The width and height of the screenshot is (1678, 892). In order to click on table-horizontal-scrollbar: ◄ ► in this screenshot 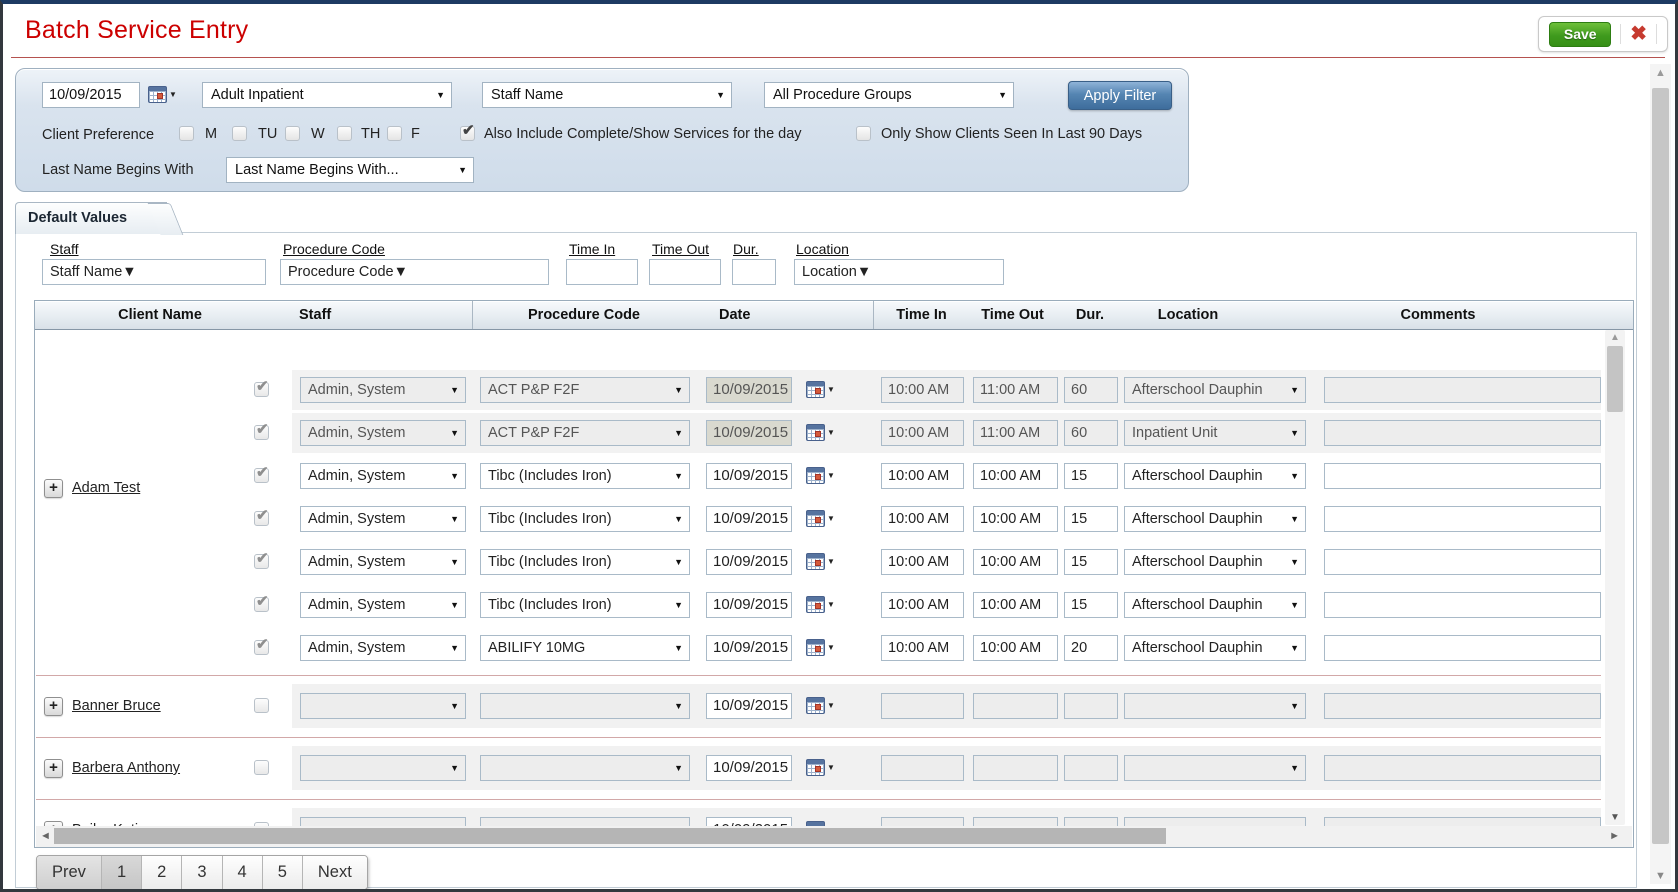, I will do `click(834, 836)`.